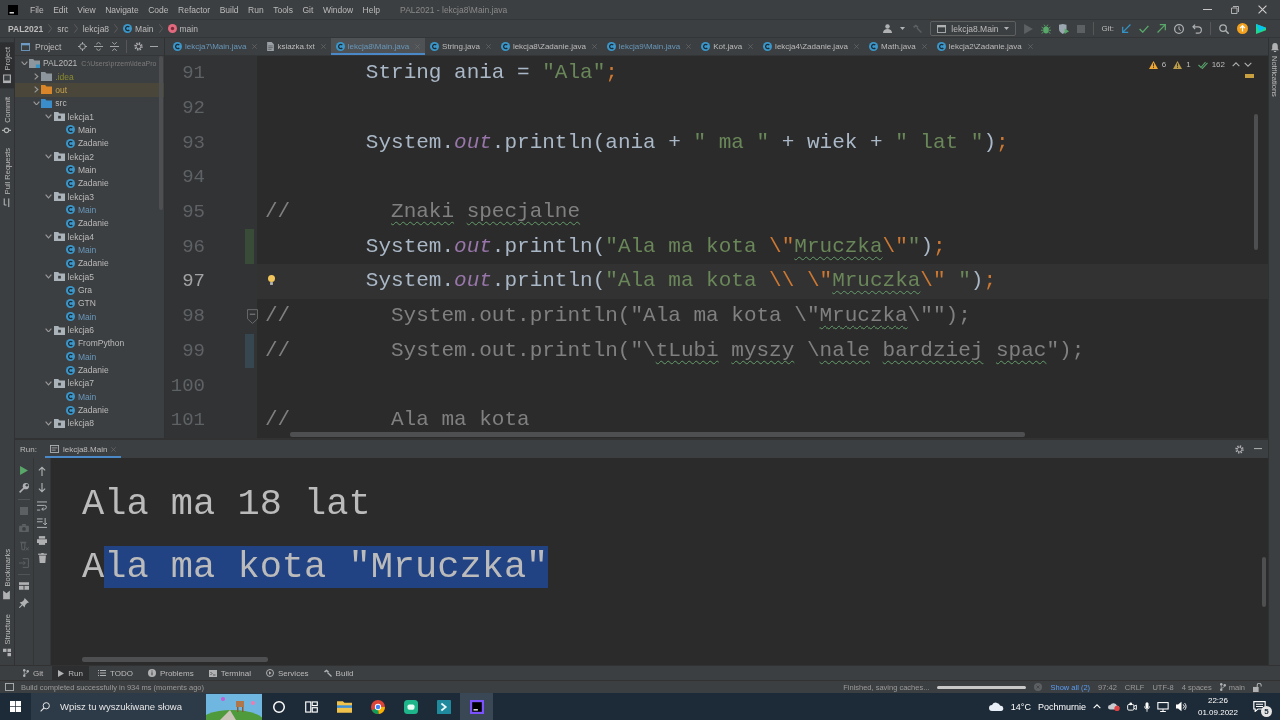 This screenshot has width=1280, height=720. Describe the element at coordinates (89, 196) in the screenshot. I see `tree-item: lekcja3` at that location.